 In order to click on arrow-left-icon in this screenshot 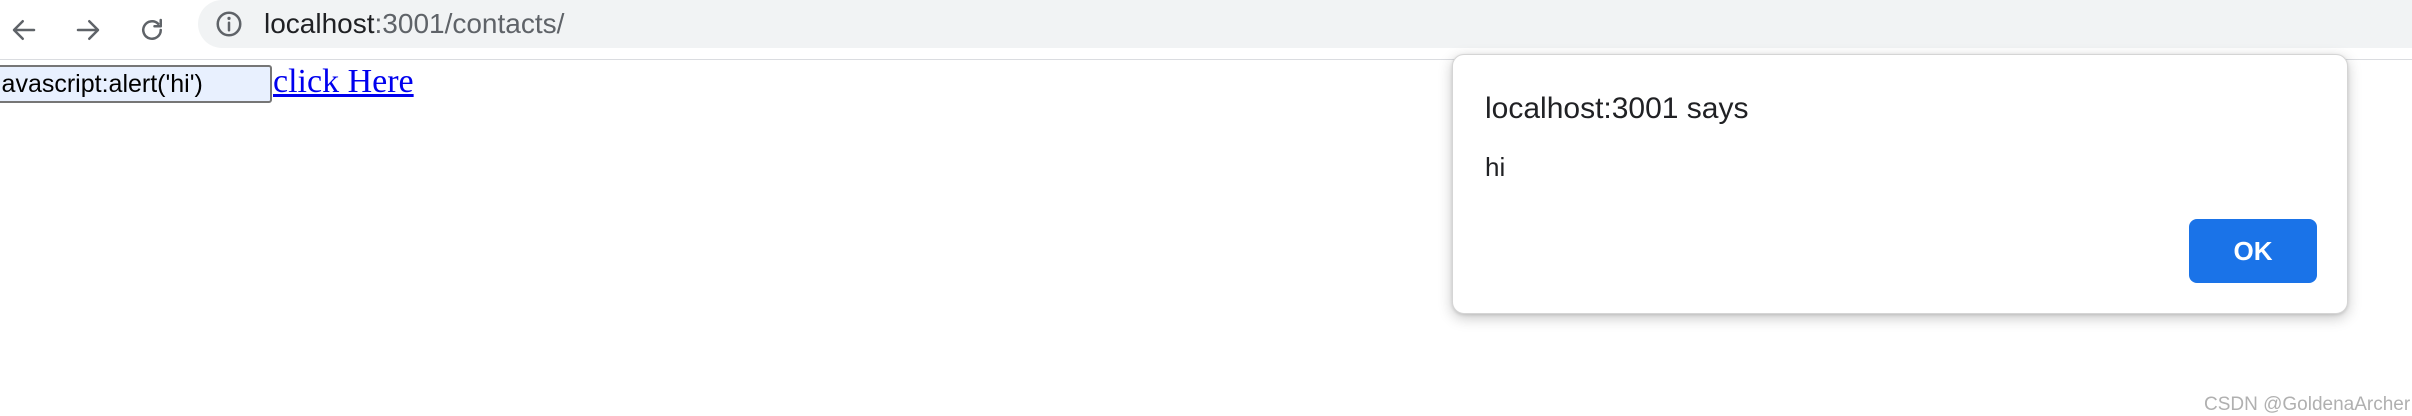, I will do `click(24, 30)`.